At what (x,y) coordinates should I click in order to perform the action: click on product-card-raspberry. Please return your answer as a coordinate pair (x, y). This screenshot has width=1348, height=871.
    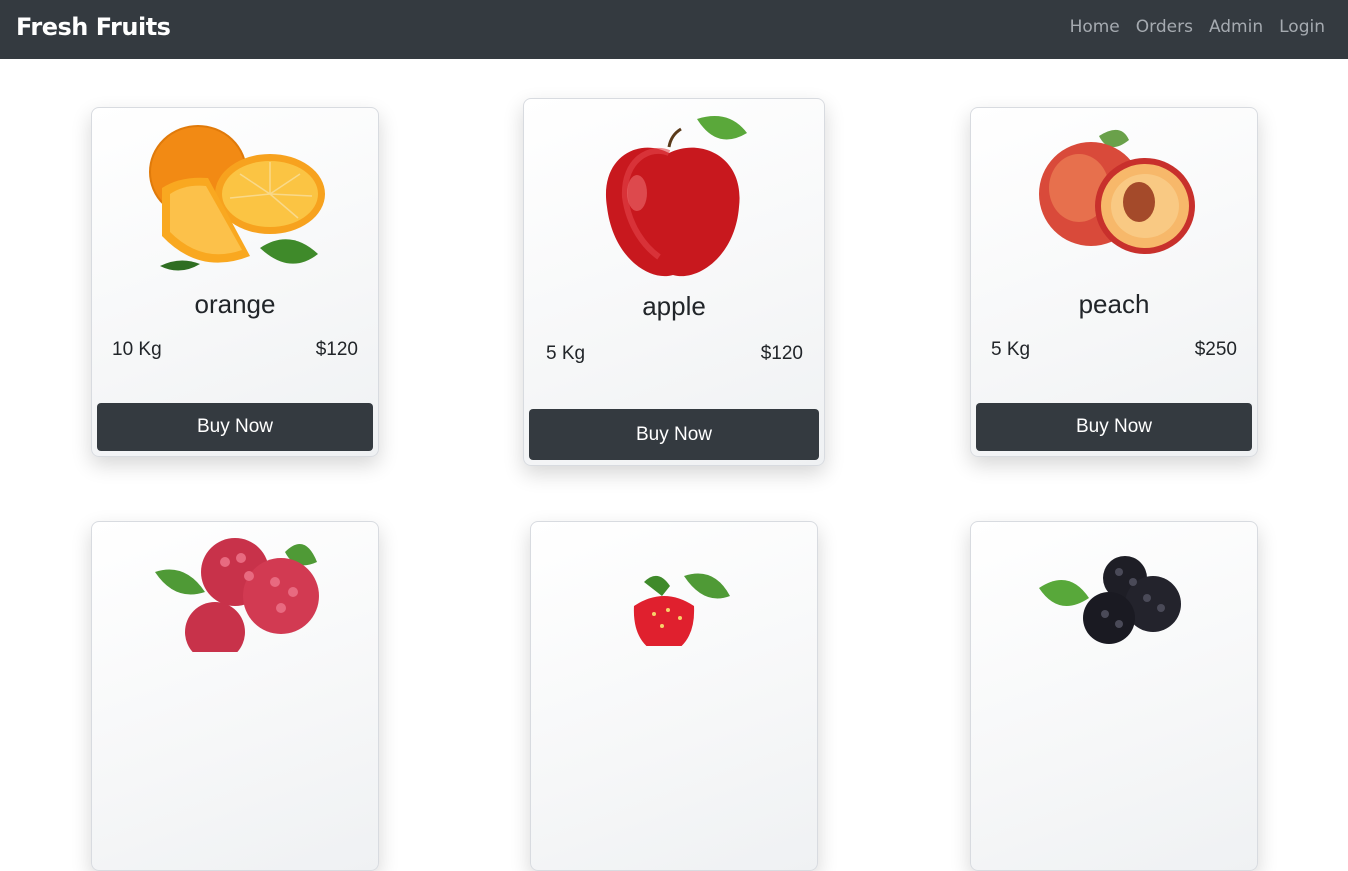
    Looking at the image, I should click on (235, 696).